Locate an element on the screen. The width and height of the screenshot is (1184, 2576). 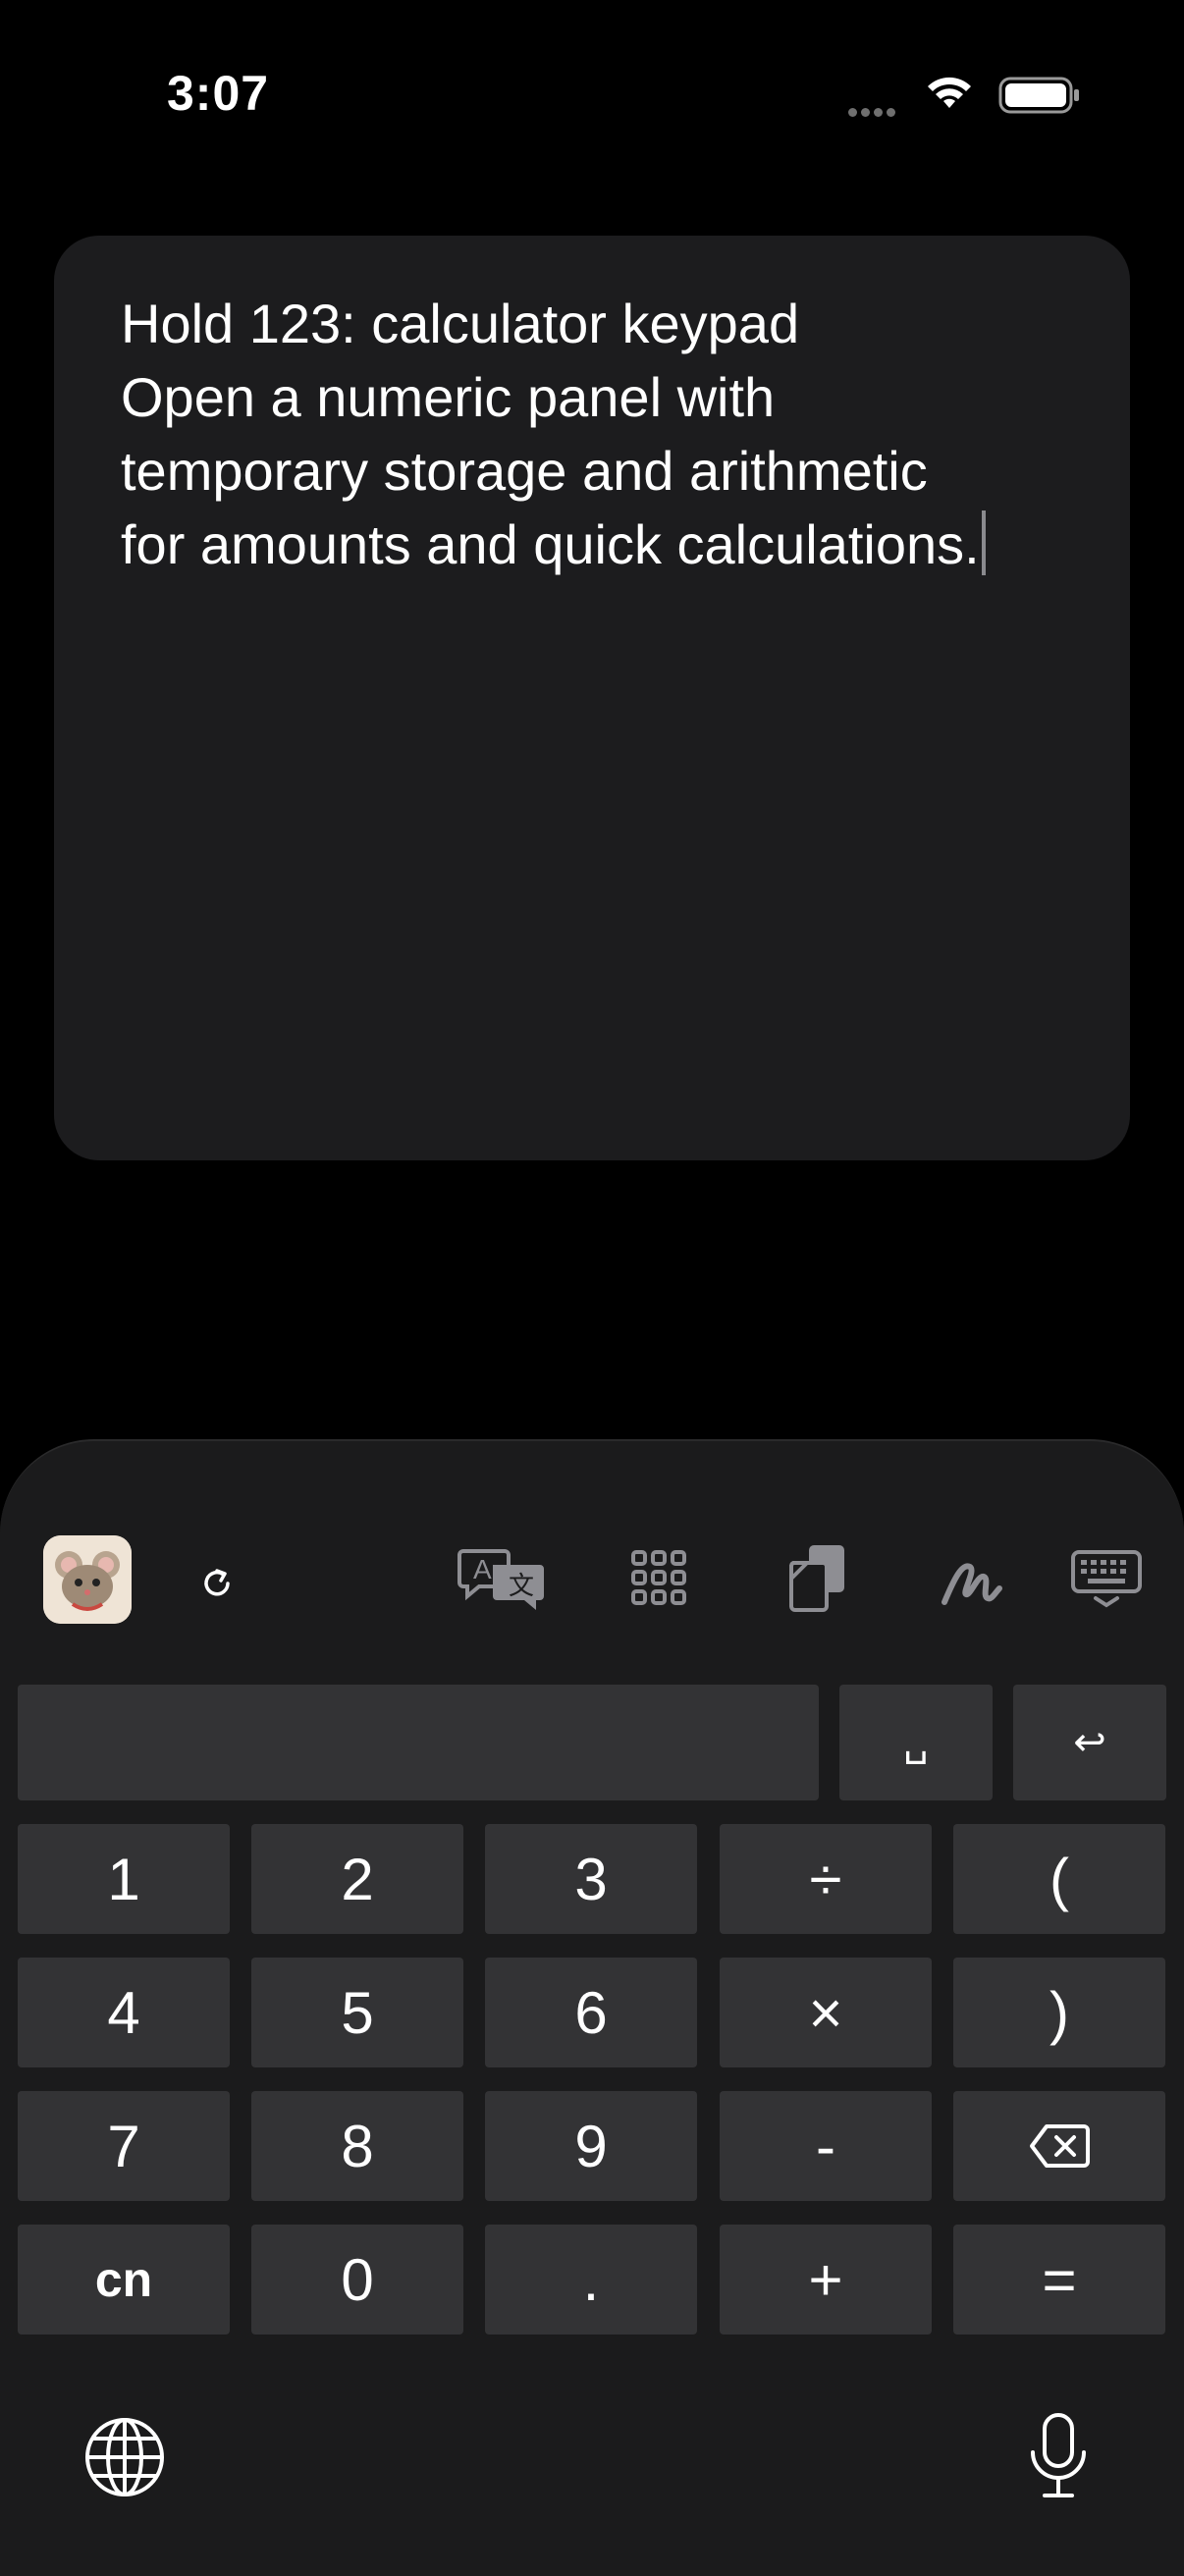
return-key-label: ↩ is located at coordinates (1089, 1742).